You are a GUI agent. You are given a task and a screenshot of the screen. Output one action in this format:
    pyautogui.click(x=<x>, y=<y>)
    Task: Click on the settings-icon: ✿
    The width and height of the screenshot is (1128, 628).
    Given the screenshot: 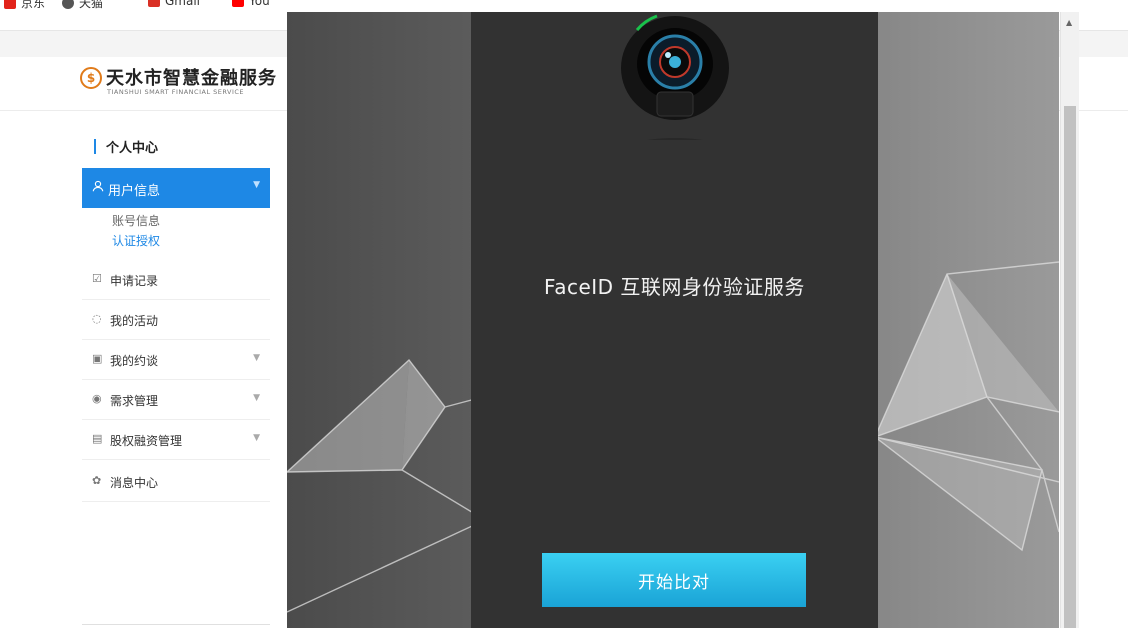 What is the action you would take?
    pyautogui.click(x=97, y=480)
    